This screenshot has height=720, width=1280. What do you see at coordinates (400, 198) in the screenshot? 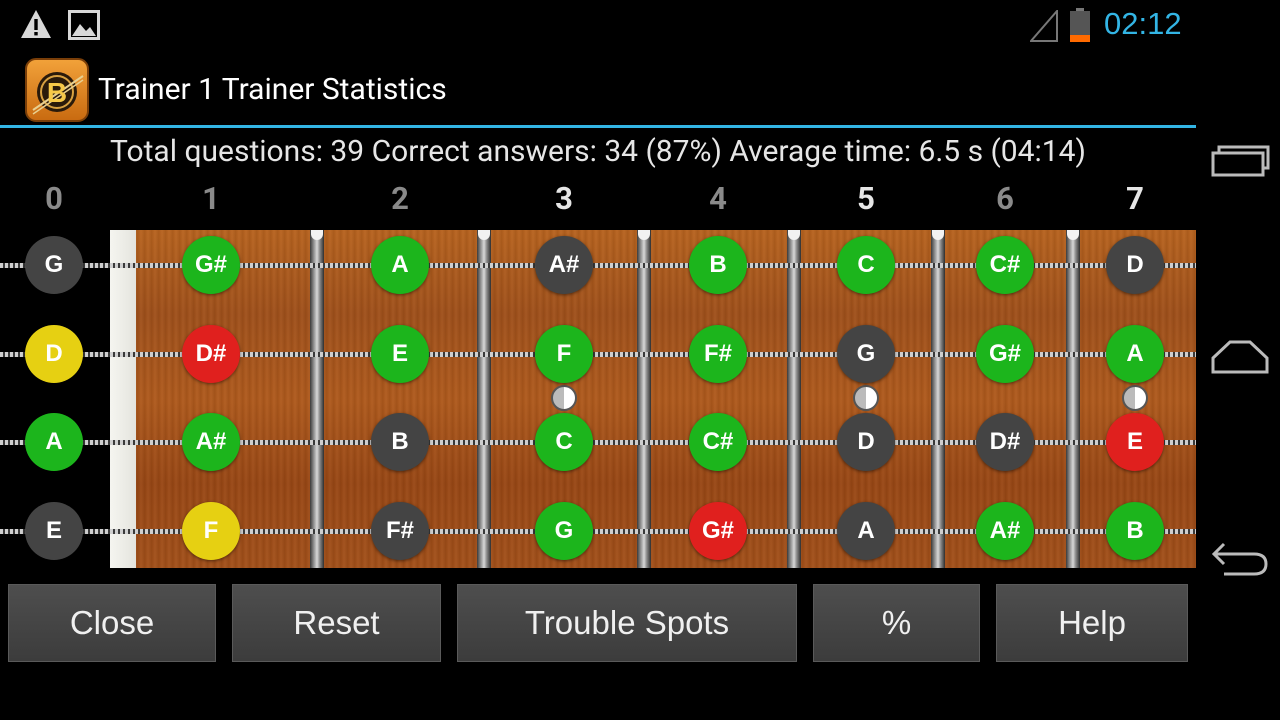
I see `fret-number-2: 2` at bounding box center [400, 198].